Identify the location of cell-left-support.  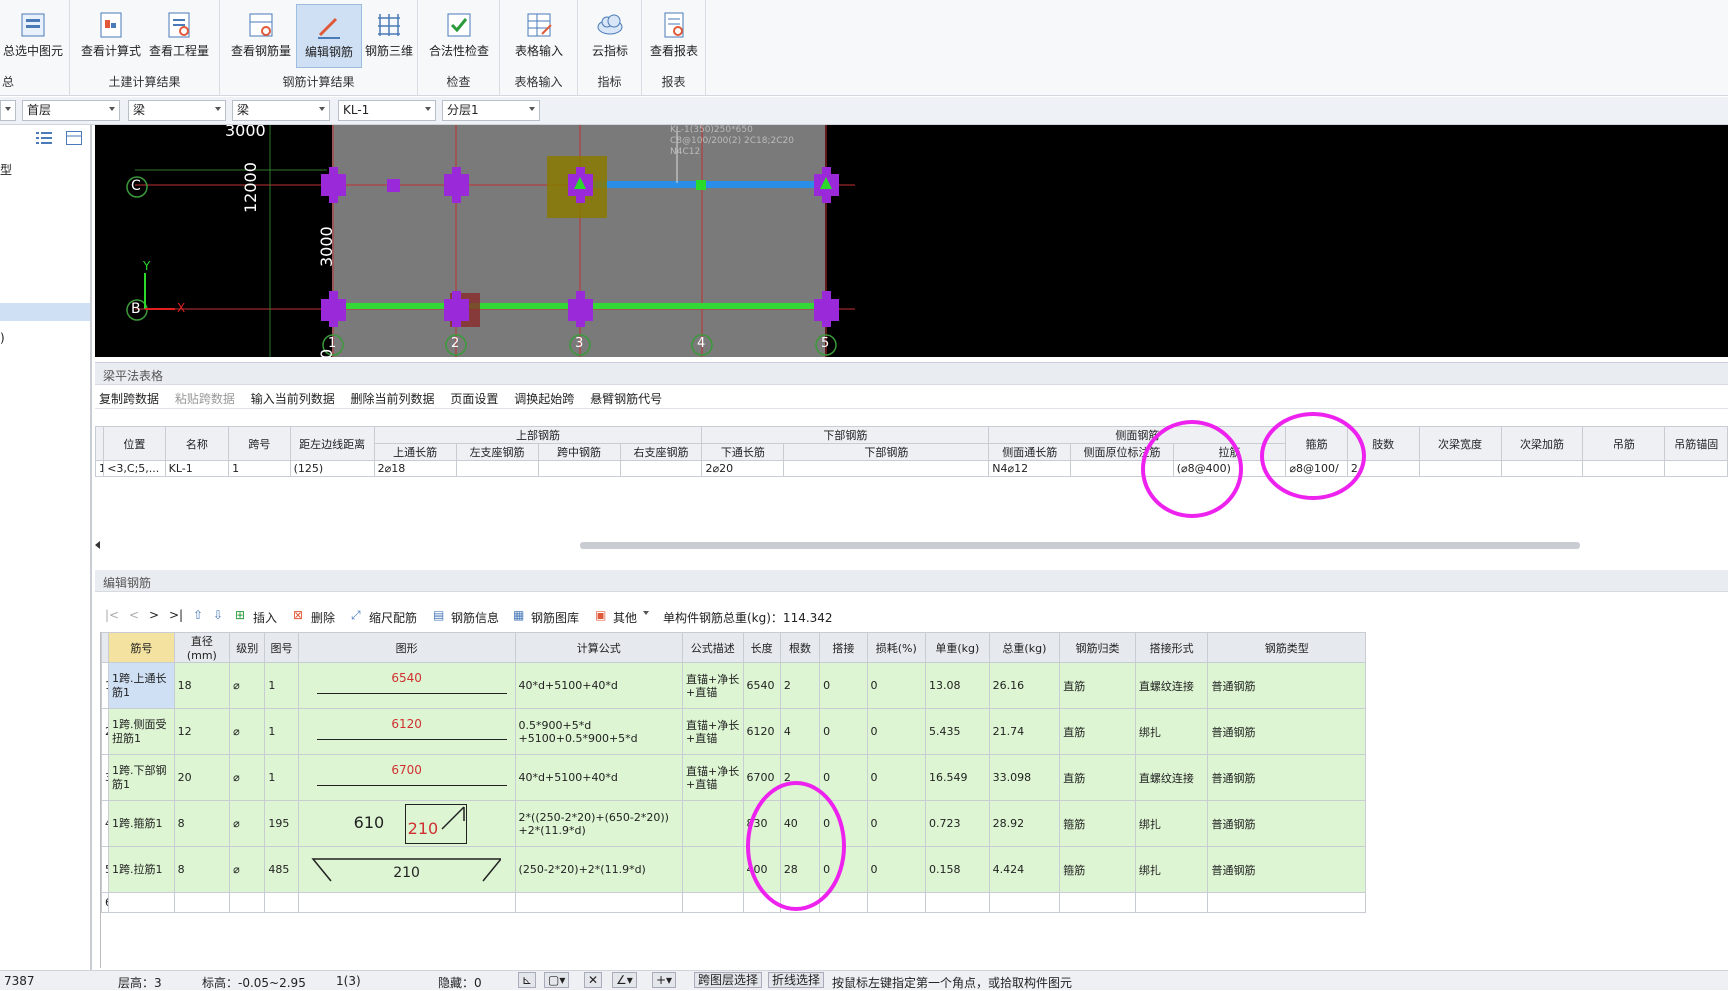
(497, 468).